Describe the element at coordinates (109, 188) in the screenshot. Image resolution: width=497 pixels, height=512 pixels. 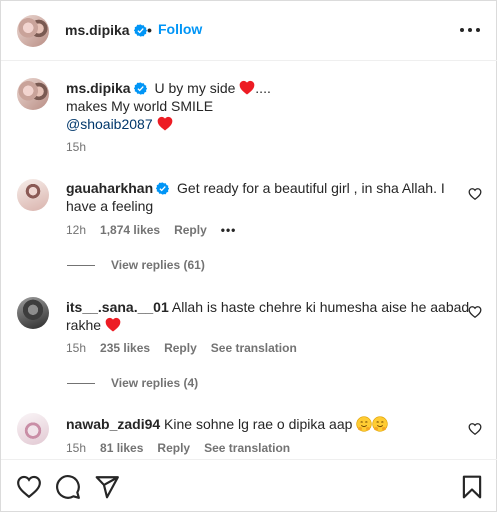
I see `commenter-username: gauaharkhan` at that location.